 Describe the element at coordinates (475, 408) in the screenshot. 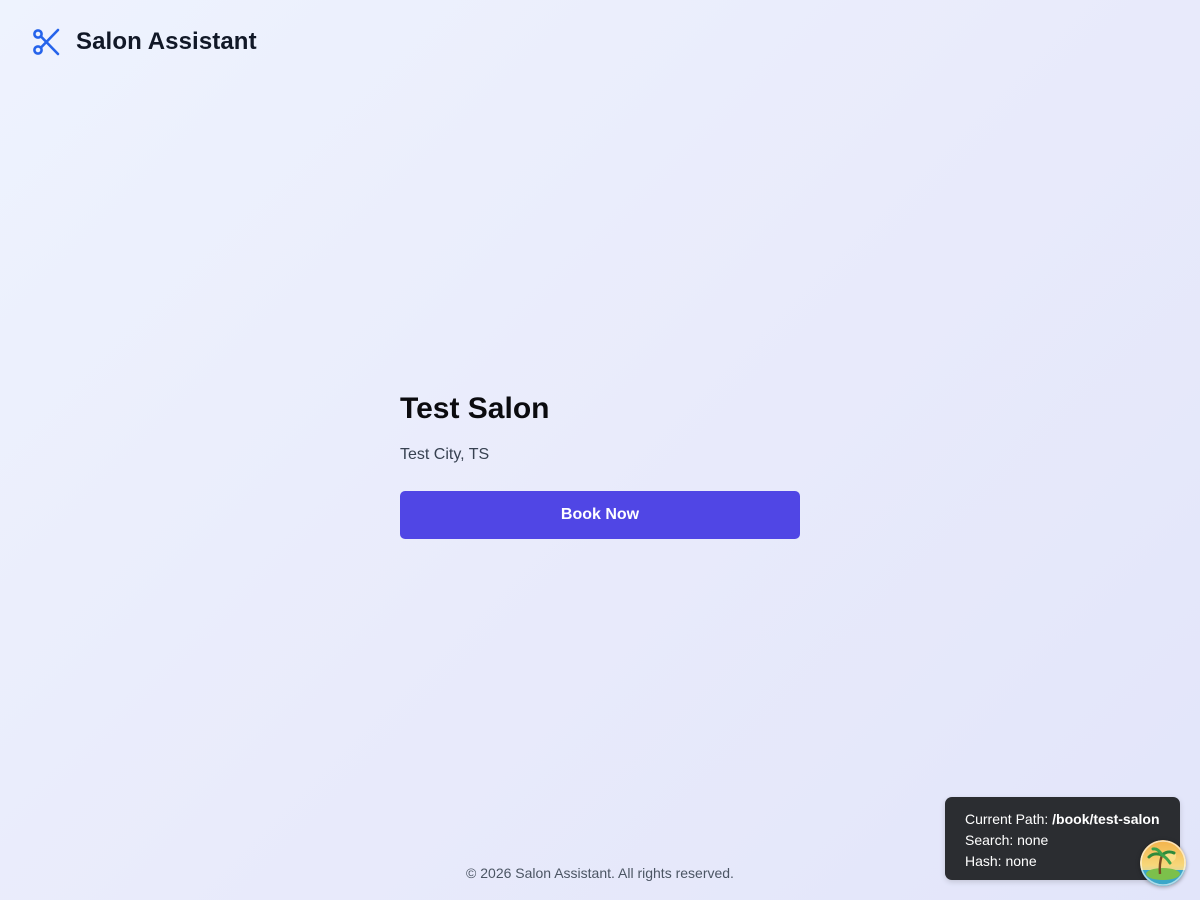

I see `salon-name: Test Salon` at that location.